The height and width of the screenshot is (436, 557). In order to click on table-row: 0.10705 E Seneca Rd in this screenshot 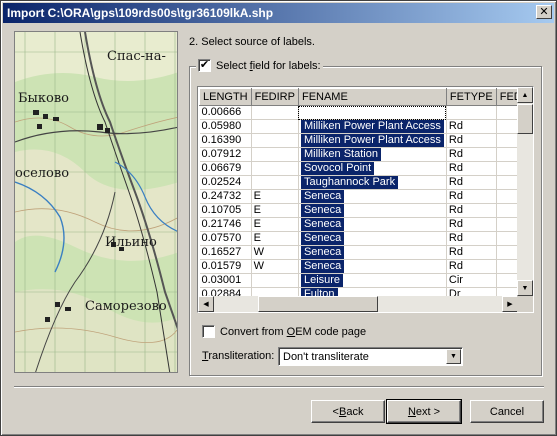, I will do `click(358, 210)`.